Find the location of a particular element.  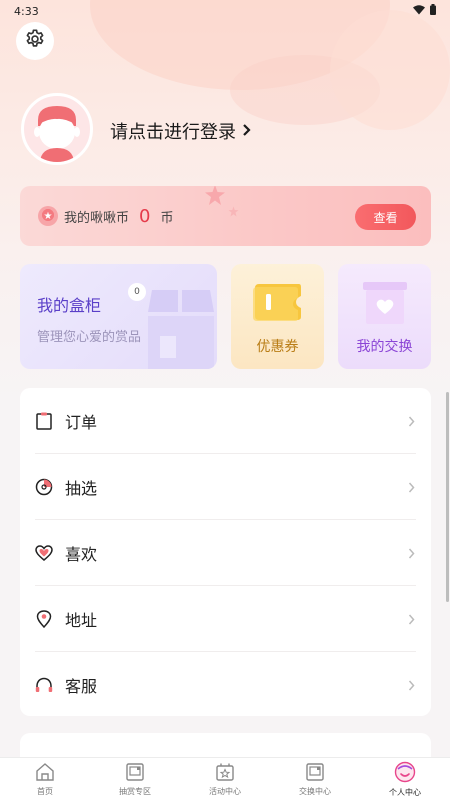

login-prompt: 请点击进行登录 is located at coordinates (173, 132).